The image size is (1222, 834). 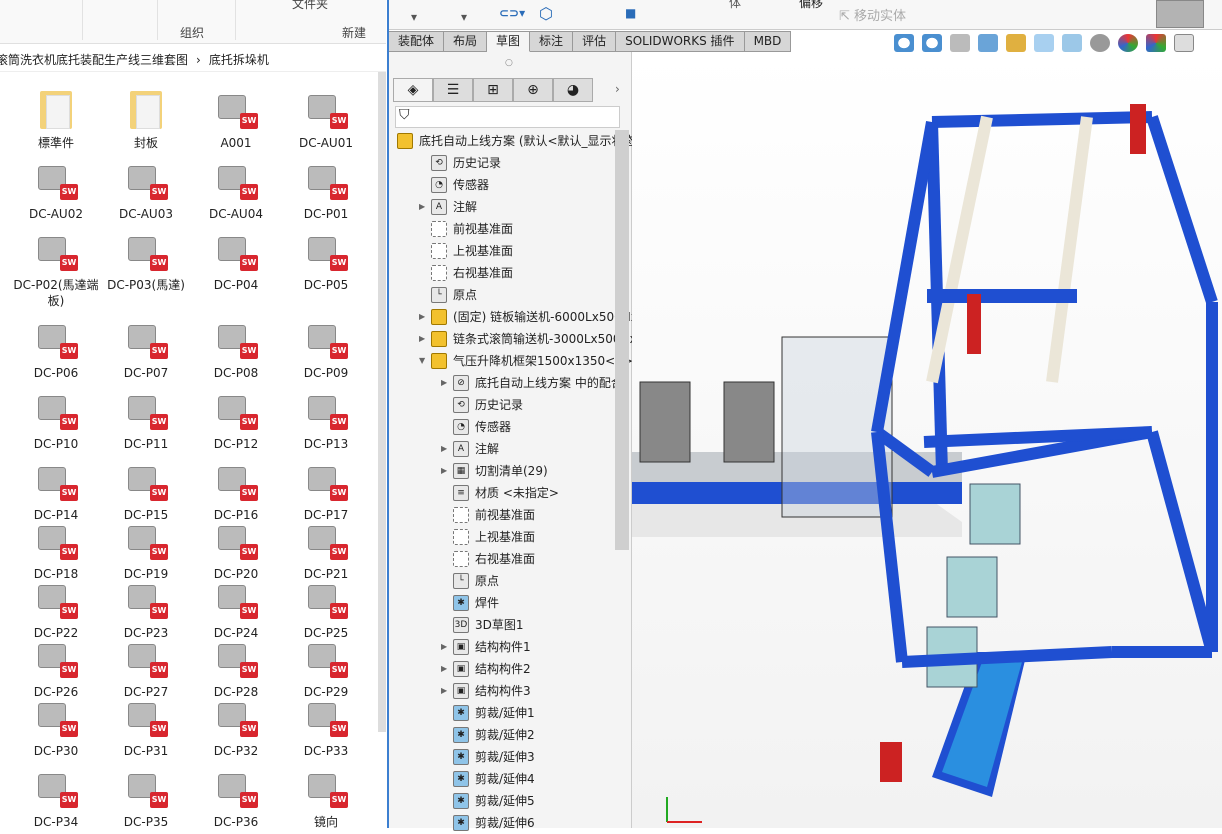 I want to click on file-item: SW DC-P36, so click(x=236, y=798).